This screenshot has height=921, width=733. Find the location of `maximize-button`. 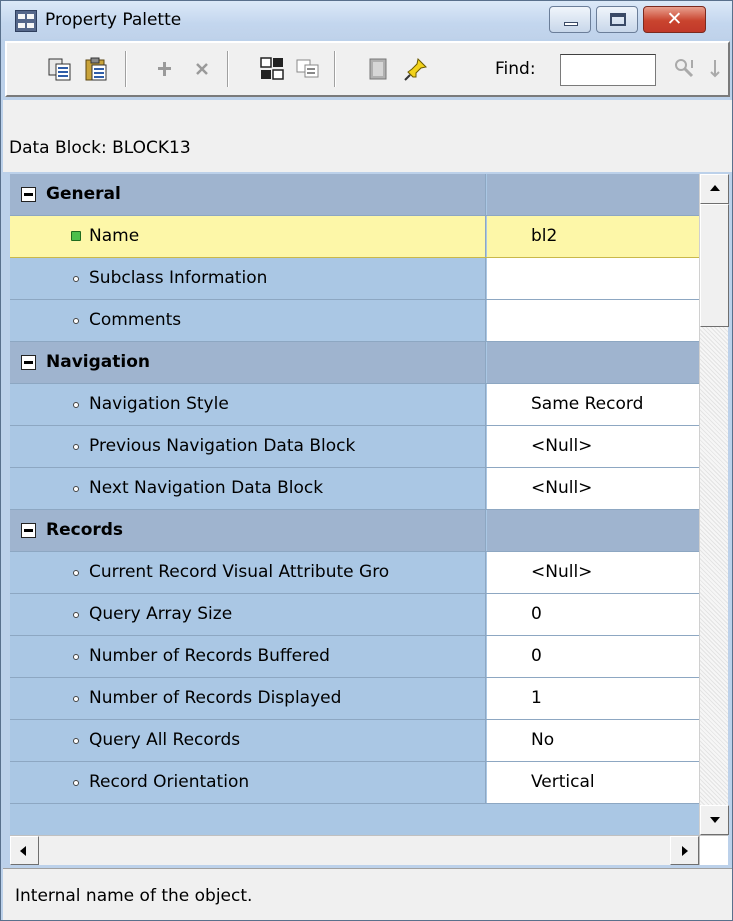

maximize-button is located at coordinates (617, 19).